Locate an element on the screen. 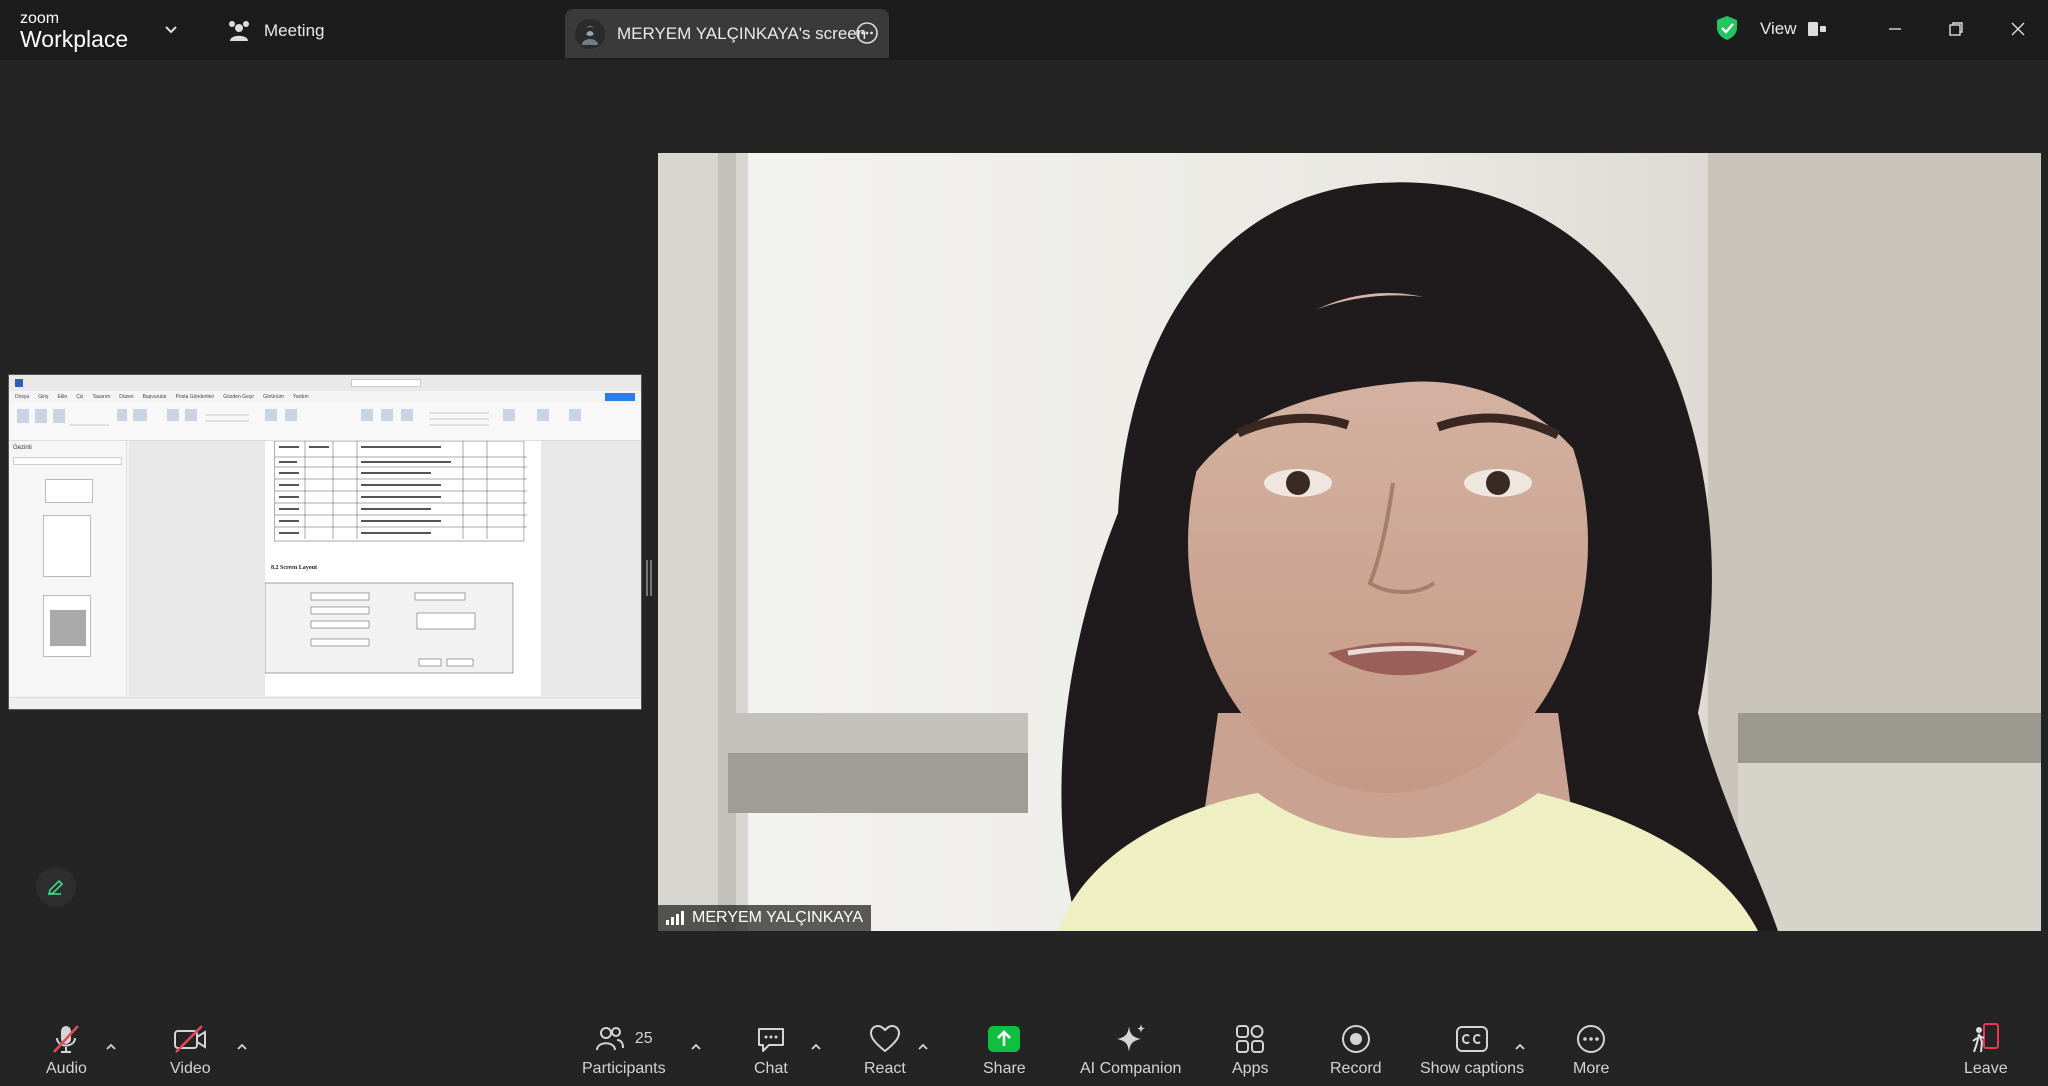 Image resolution: width=2048 pixels, height=1086 pixels. video-options-caret-icon is located at coordinates (242, 1047).